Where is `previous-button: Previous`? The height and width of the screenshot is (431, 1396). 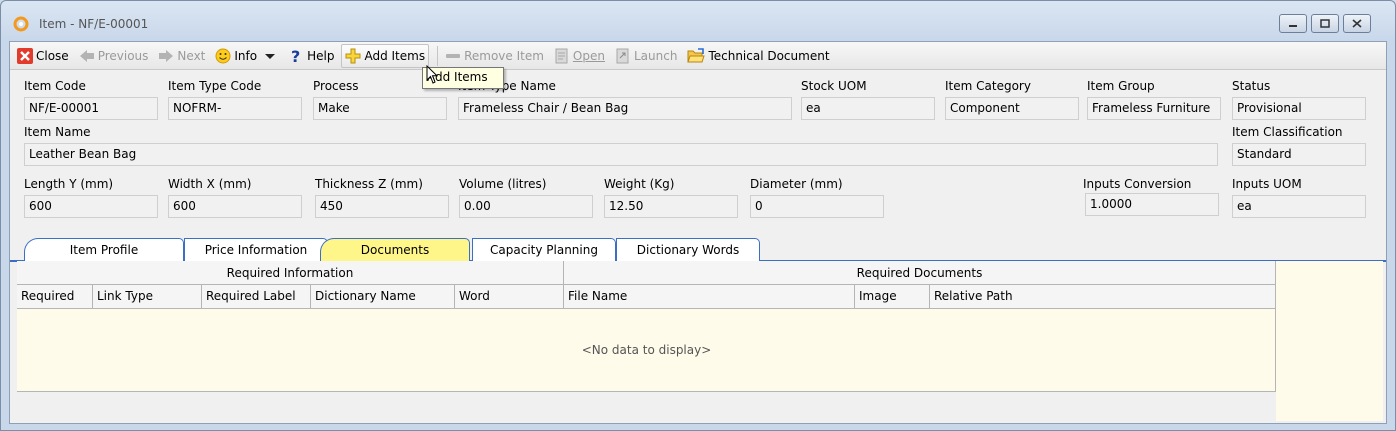 previous-button: Previous is located at coordinates (114, 56).